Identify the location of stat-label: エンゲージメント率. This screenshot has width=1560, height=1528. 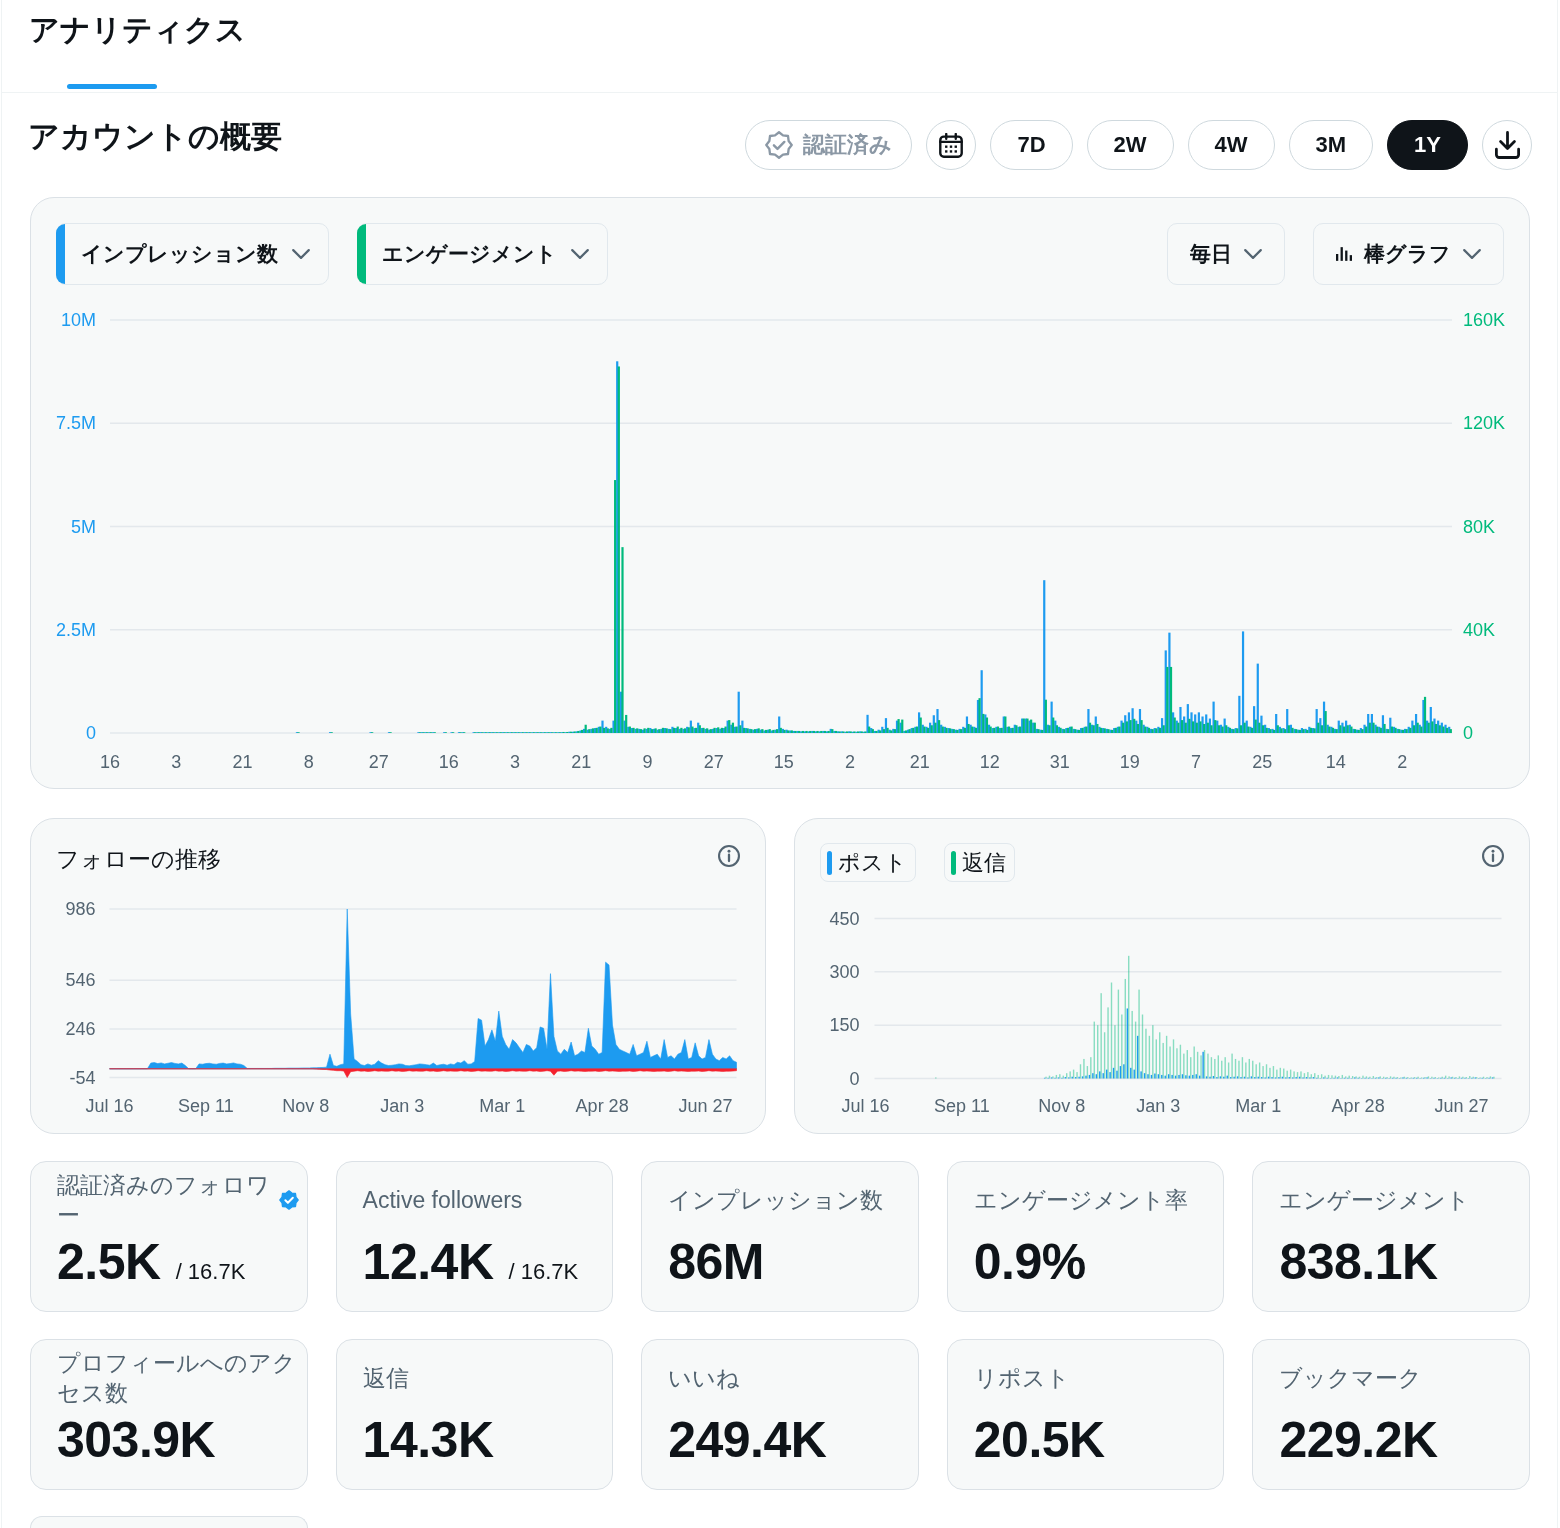
(1081, 1200).